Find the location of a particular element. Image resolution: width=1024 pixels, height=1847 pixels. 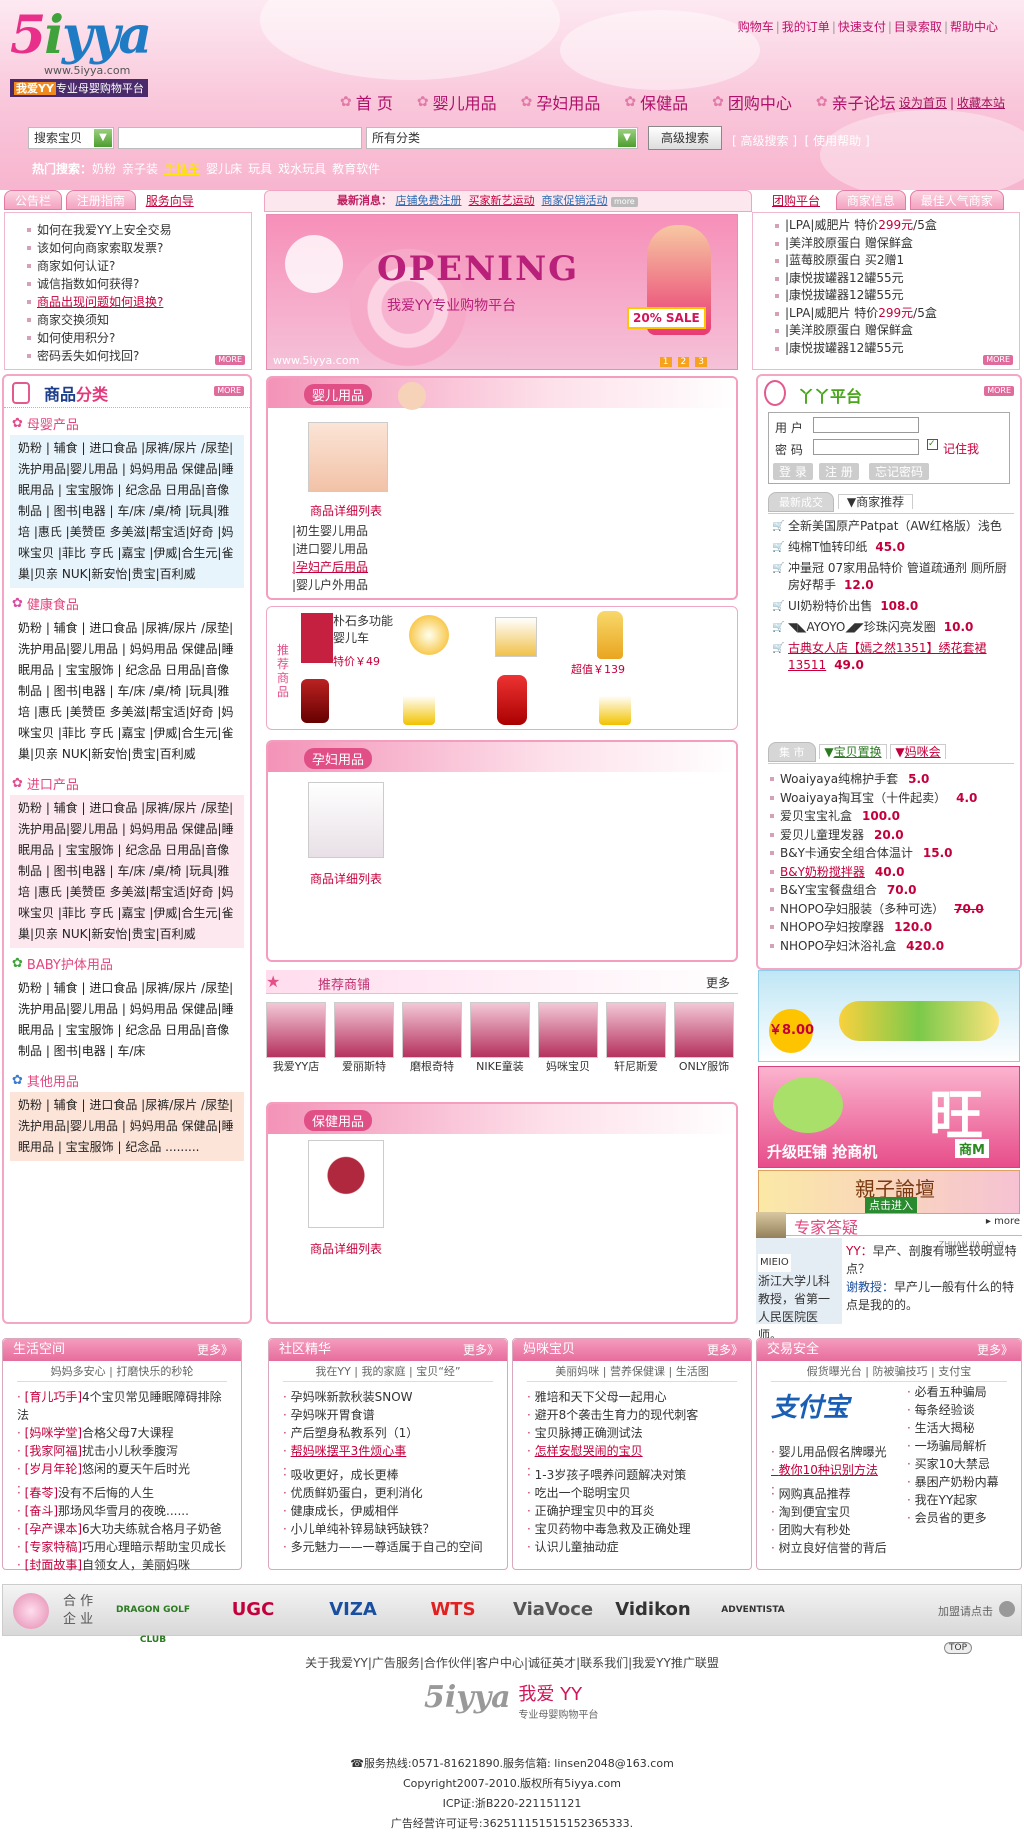

tab-merchant-info: 商家信息 is located at coordinates (870, 200).